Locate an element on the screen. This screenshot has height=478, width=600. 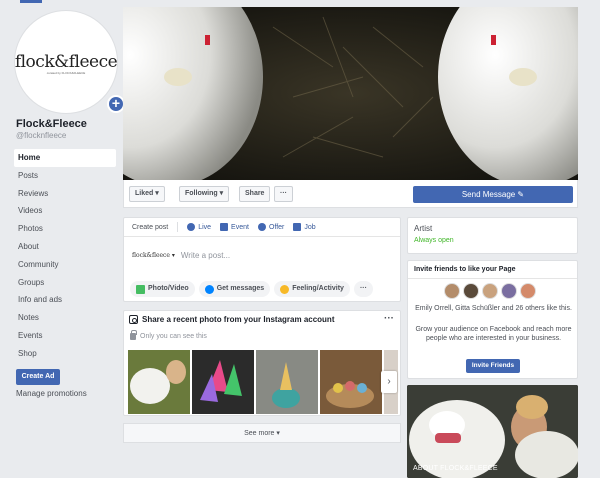
about-card: ABOUT FLOCK&FLEECE is located at coordinates (492, 431).